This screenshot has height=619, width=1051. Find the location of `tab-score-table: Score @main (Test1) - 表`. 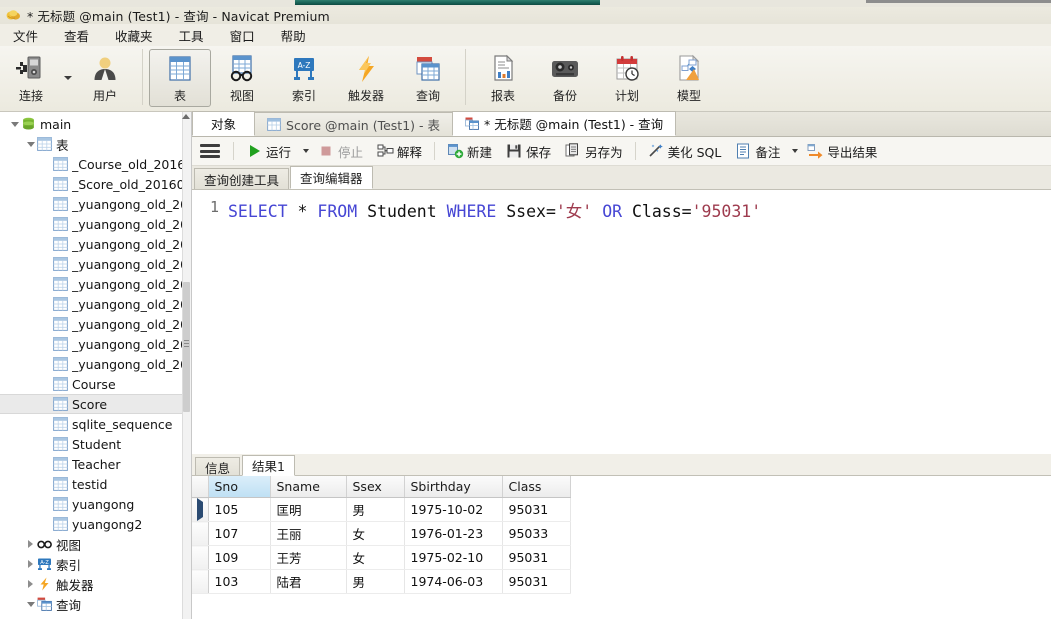

tab-score-table: Score @main (Test1) - 表 is located at coordinates (353, 124).